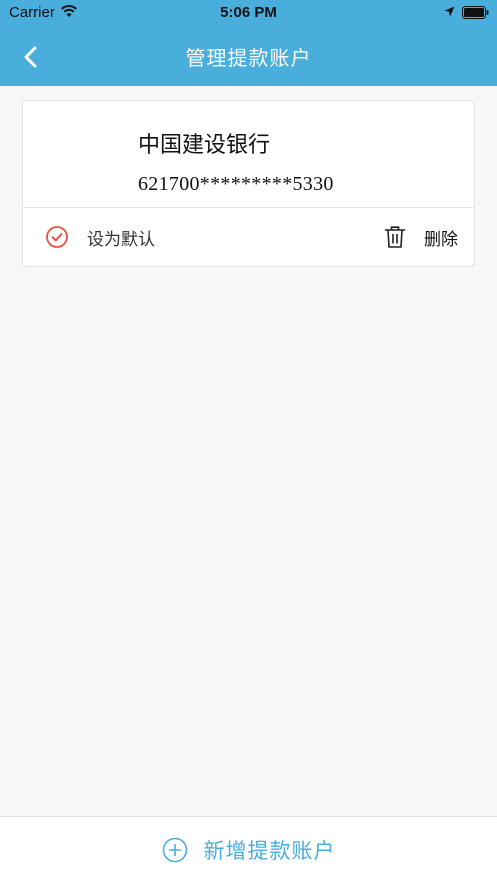  I want to click on set-default-label: 设为默认, so click(121, 239).